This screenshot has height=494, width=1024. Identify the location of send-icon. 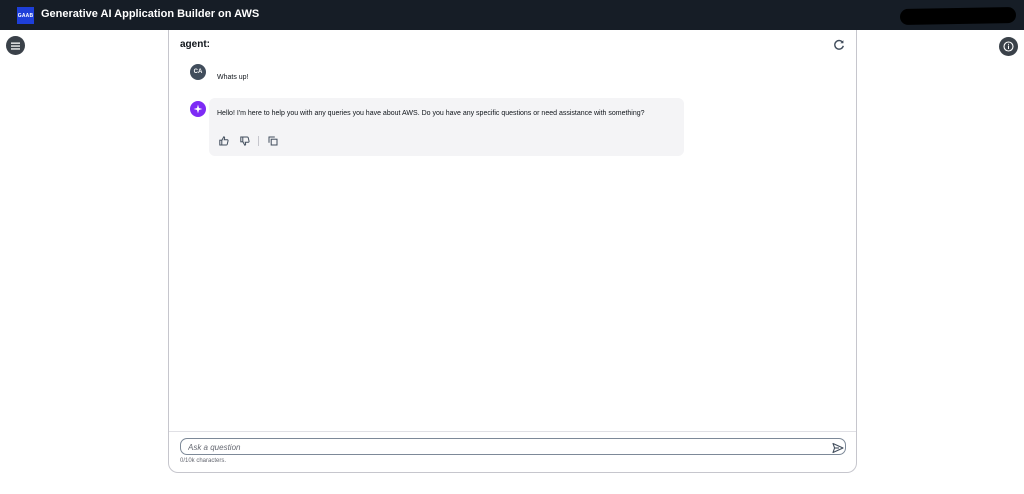
(838, 448).